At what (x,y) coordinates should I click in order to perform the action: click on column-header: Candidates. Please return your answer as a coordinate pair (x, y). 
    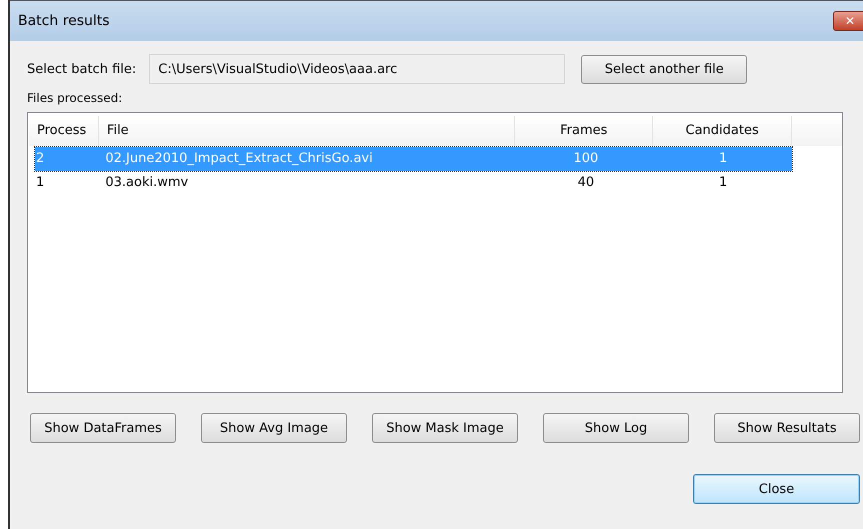
    Looking at the image, I should click on (722, 131).